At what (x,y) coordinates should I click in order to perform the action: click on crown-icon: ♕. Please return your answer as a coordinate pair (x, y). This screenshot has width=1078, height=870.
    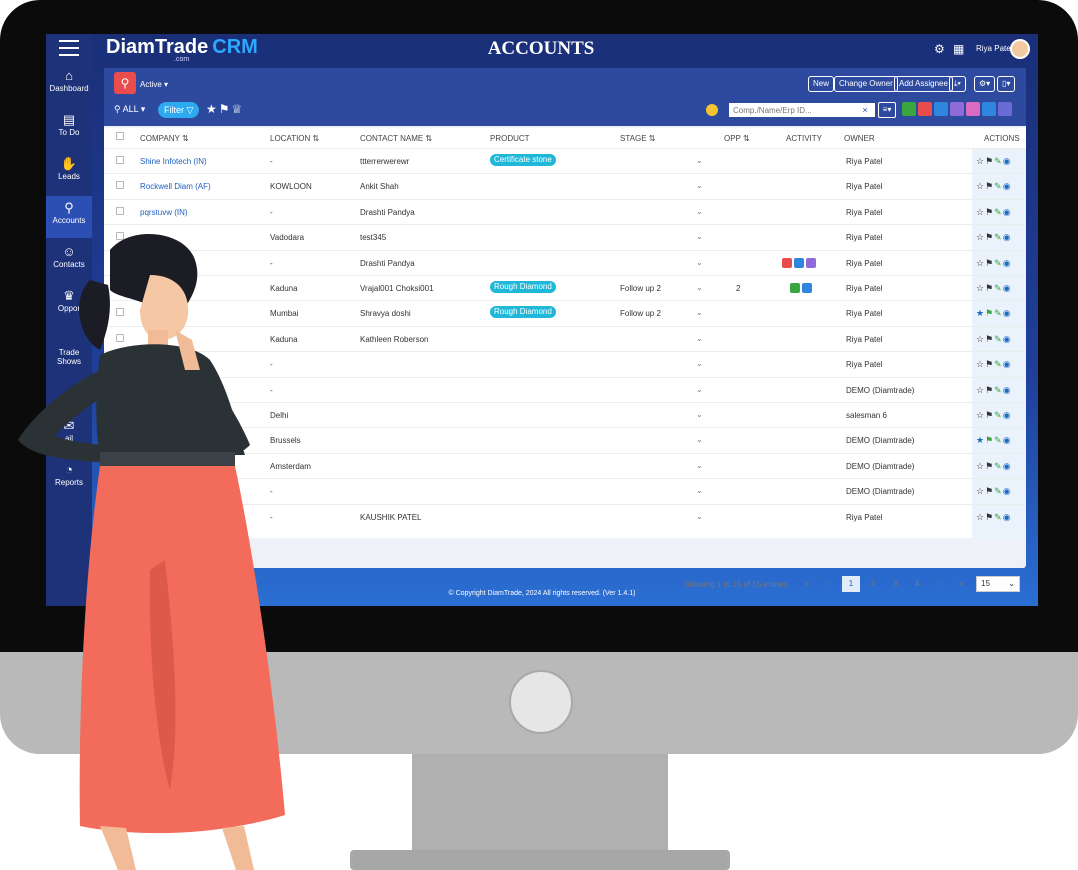
    Looking at the image, I should click on (238, 109).